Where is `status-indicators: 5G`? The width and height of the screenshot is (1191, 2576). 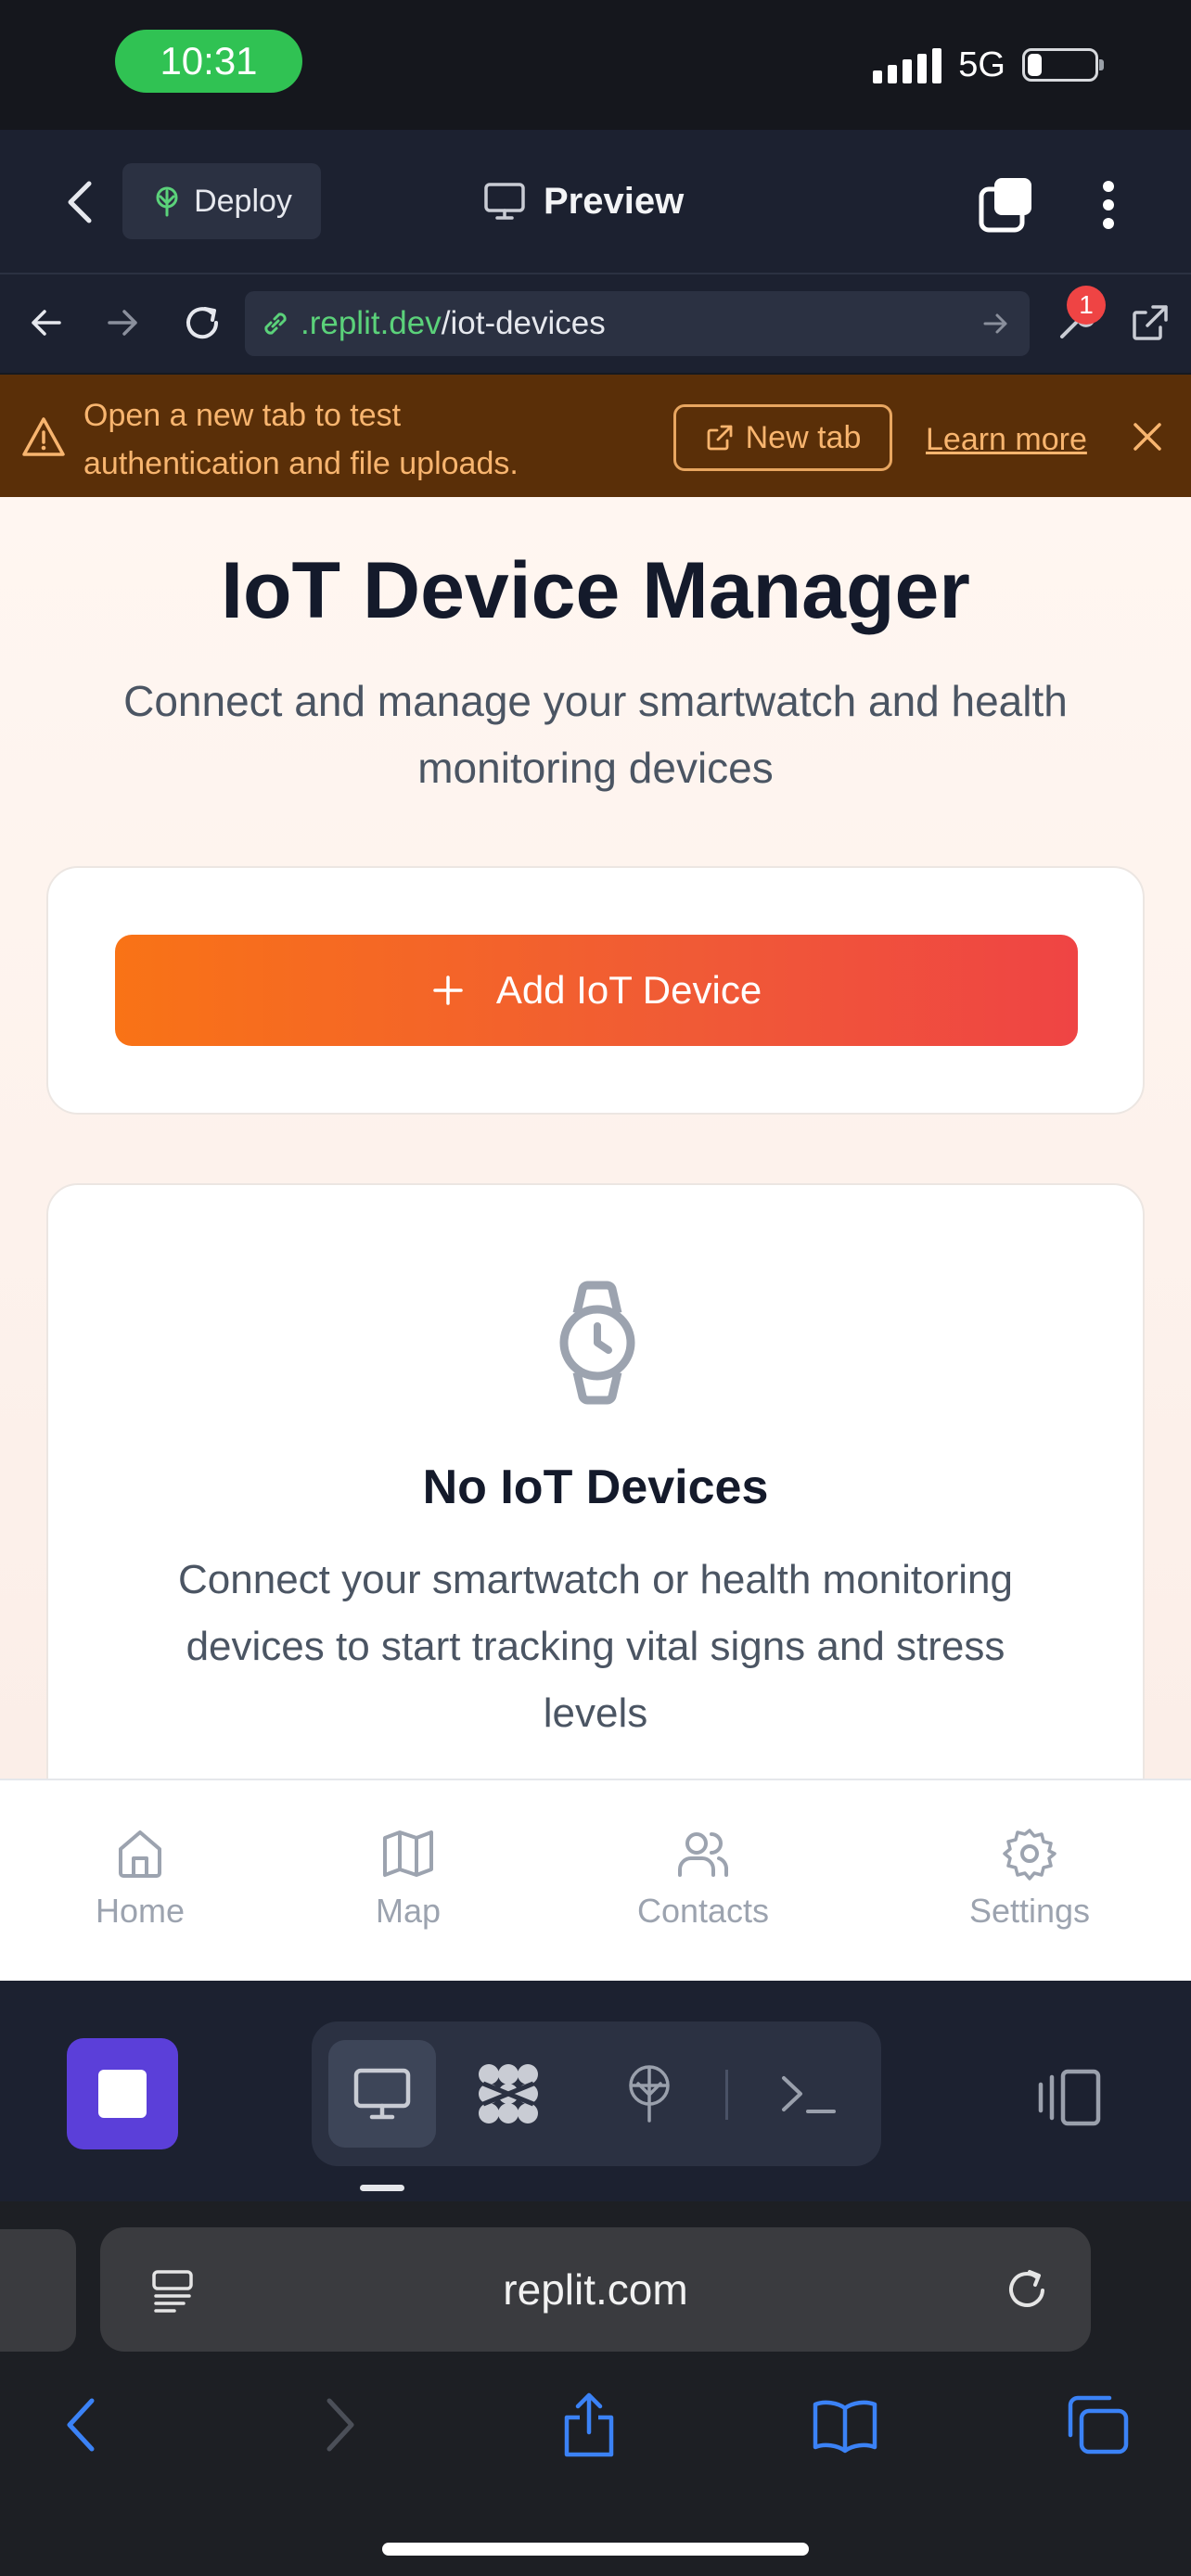 status-indicators: 5G is located at coordinates (988, 65).